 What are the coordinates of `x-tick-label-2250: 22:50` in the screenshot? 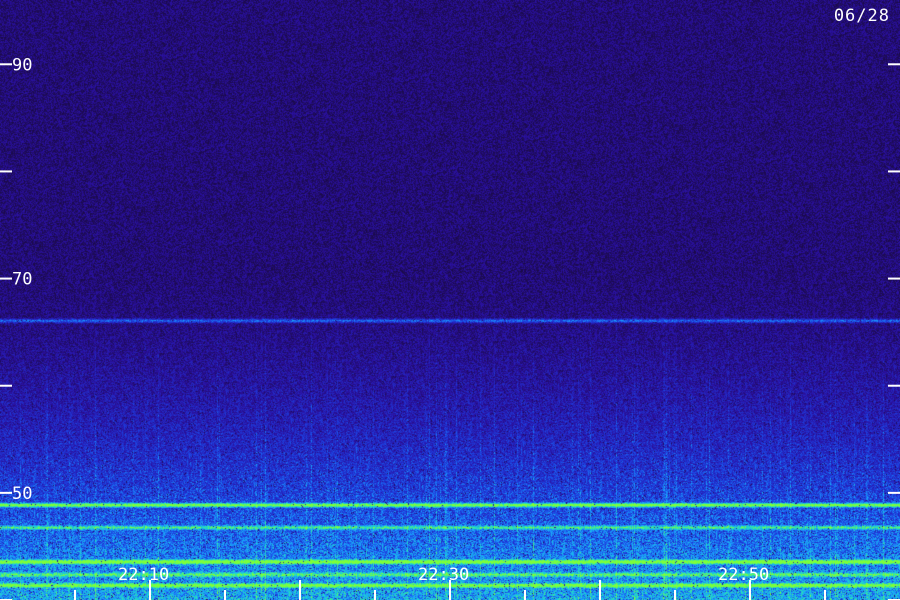 It's located at (743, 575).